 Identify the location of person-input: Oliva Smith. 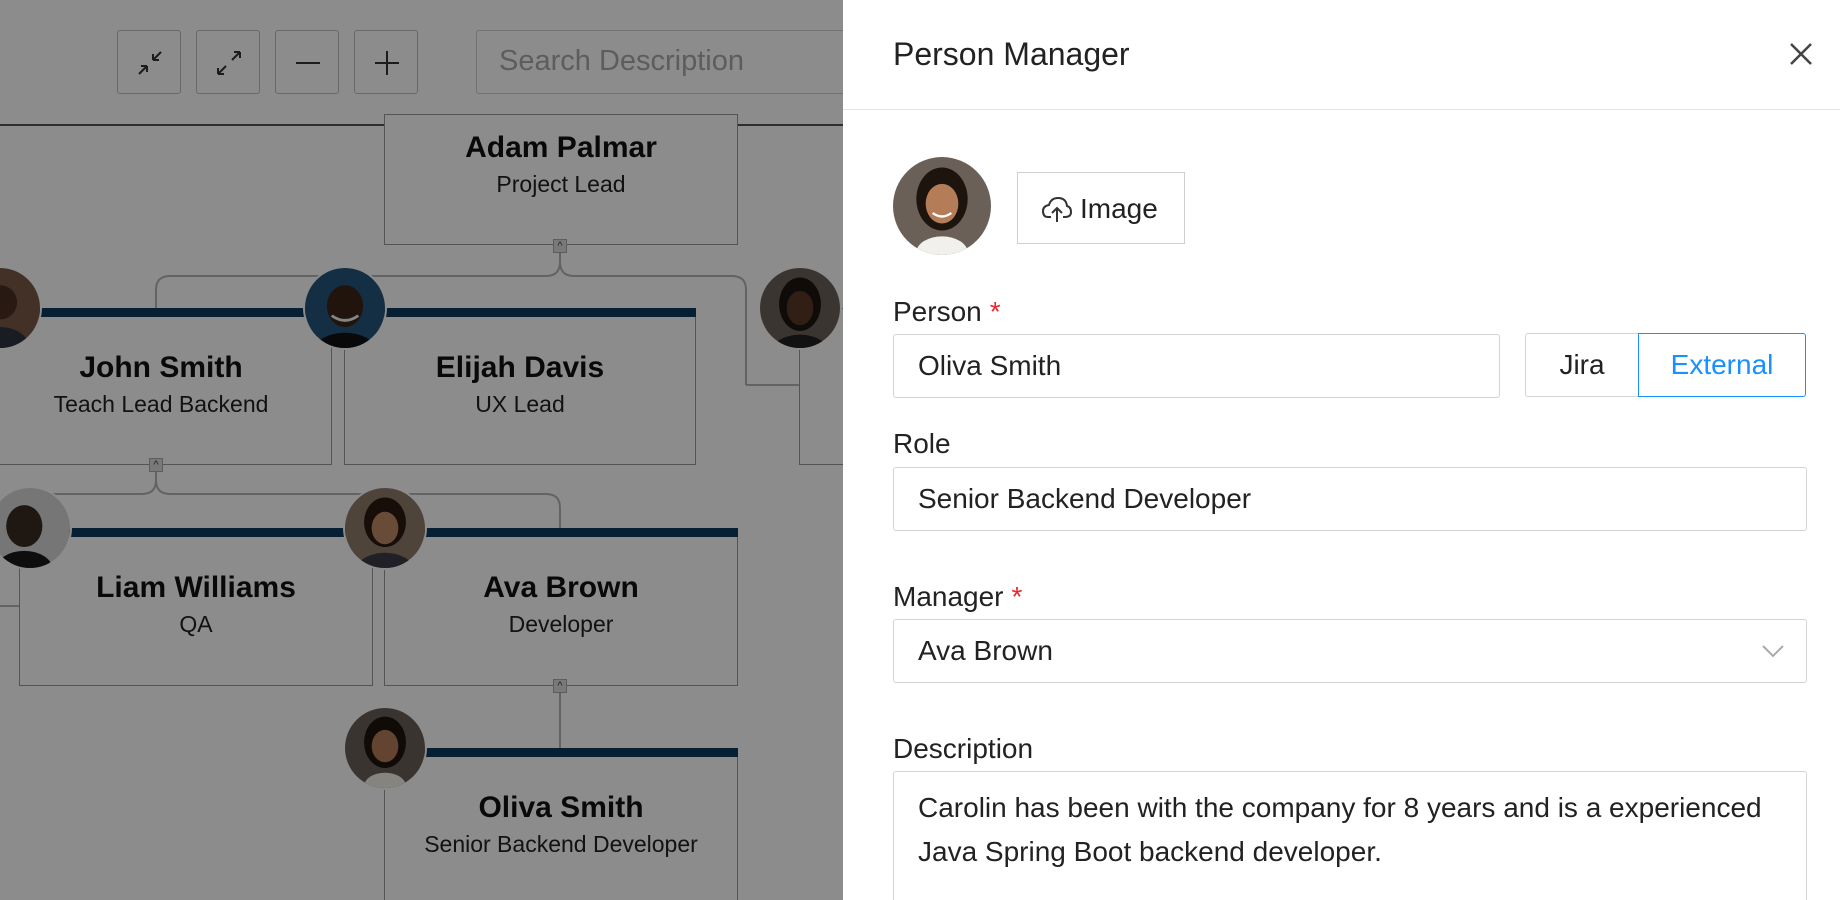
(1196, 366).